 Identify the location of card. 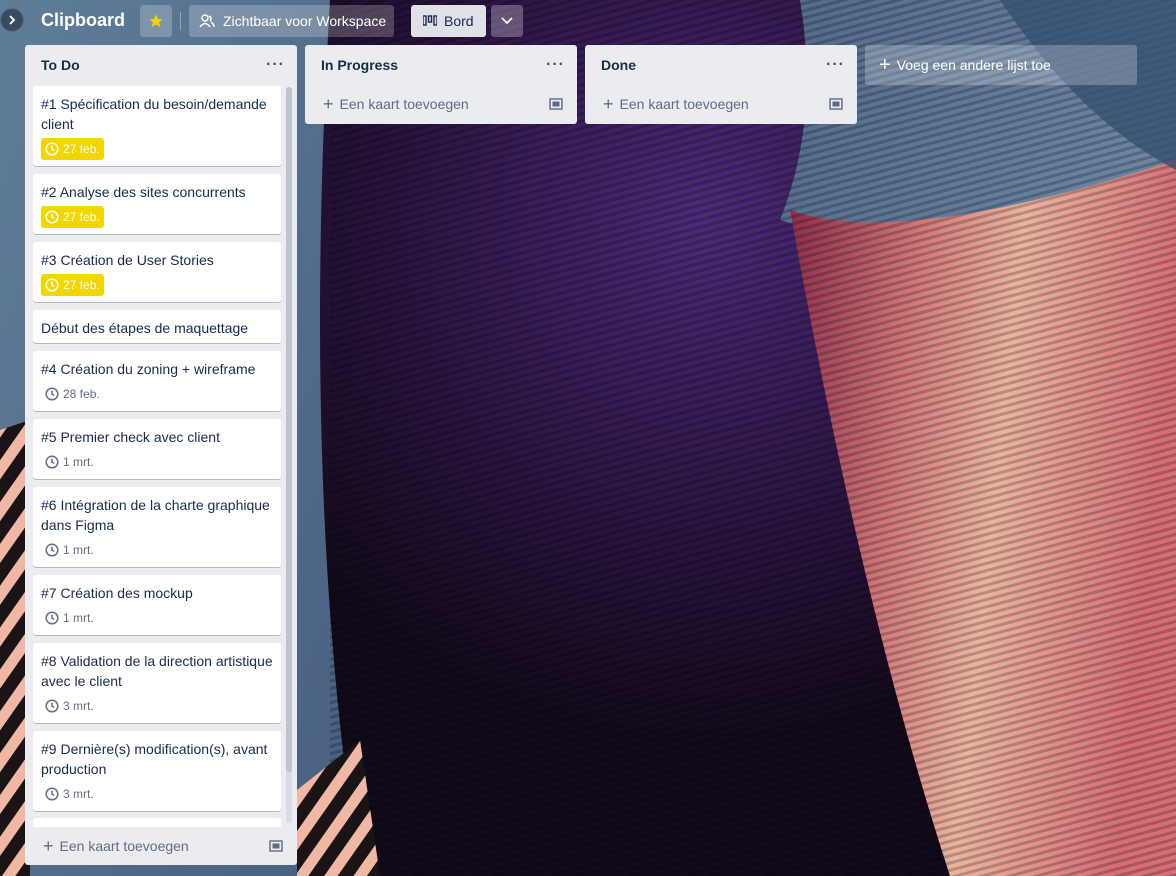
(157, 822).